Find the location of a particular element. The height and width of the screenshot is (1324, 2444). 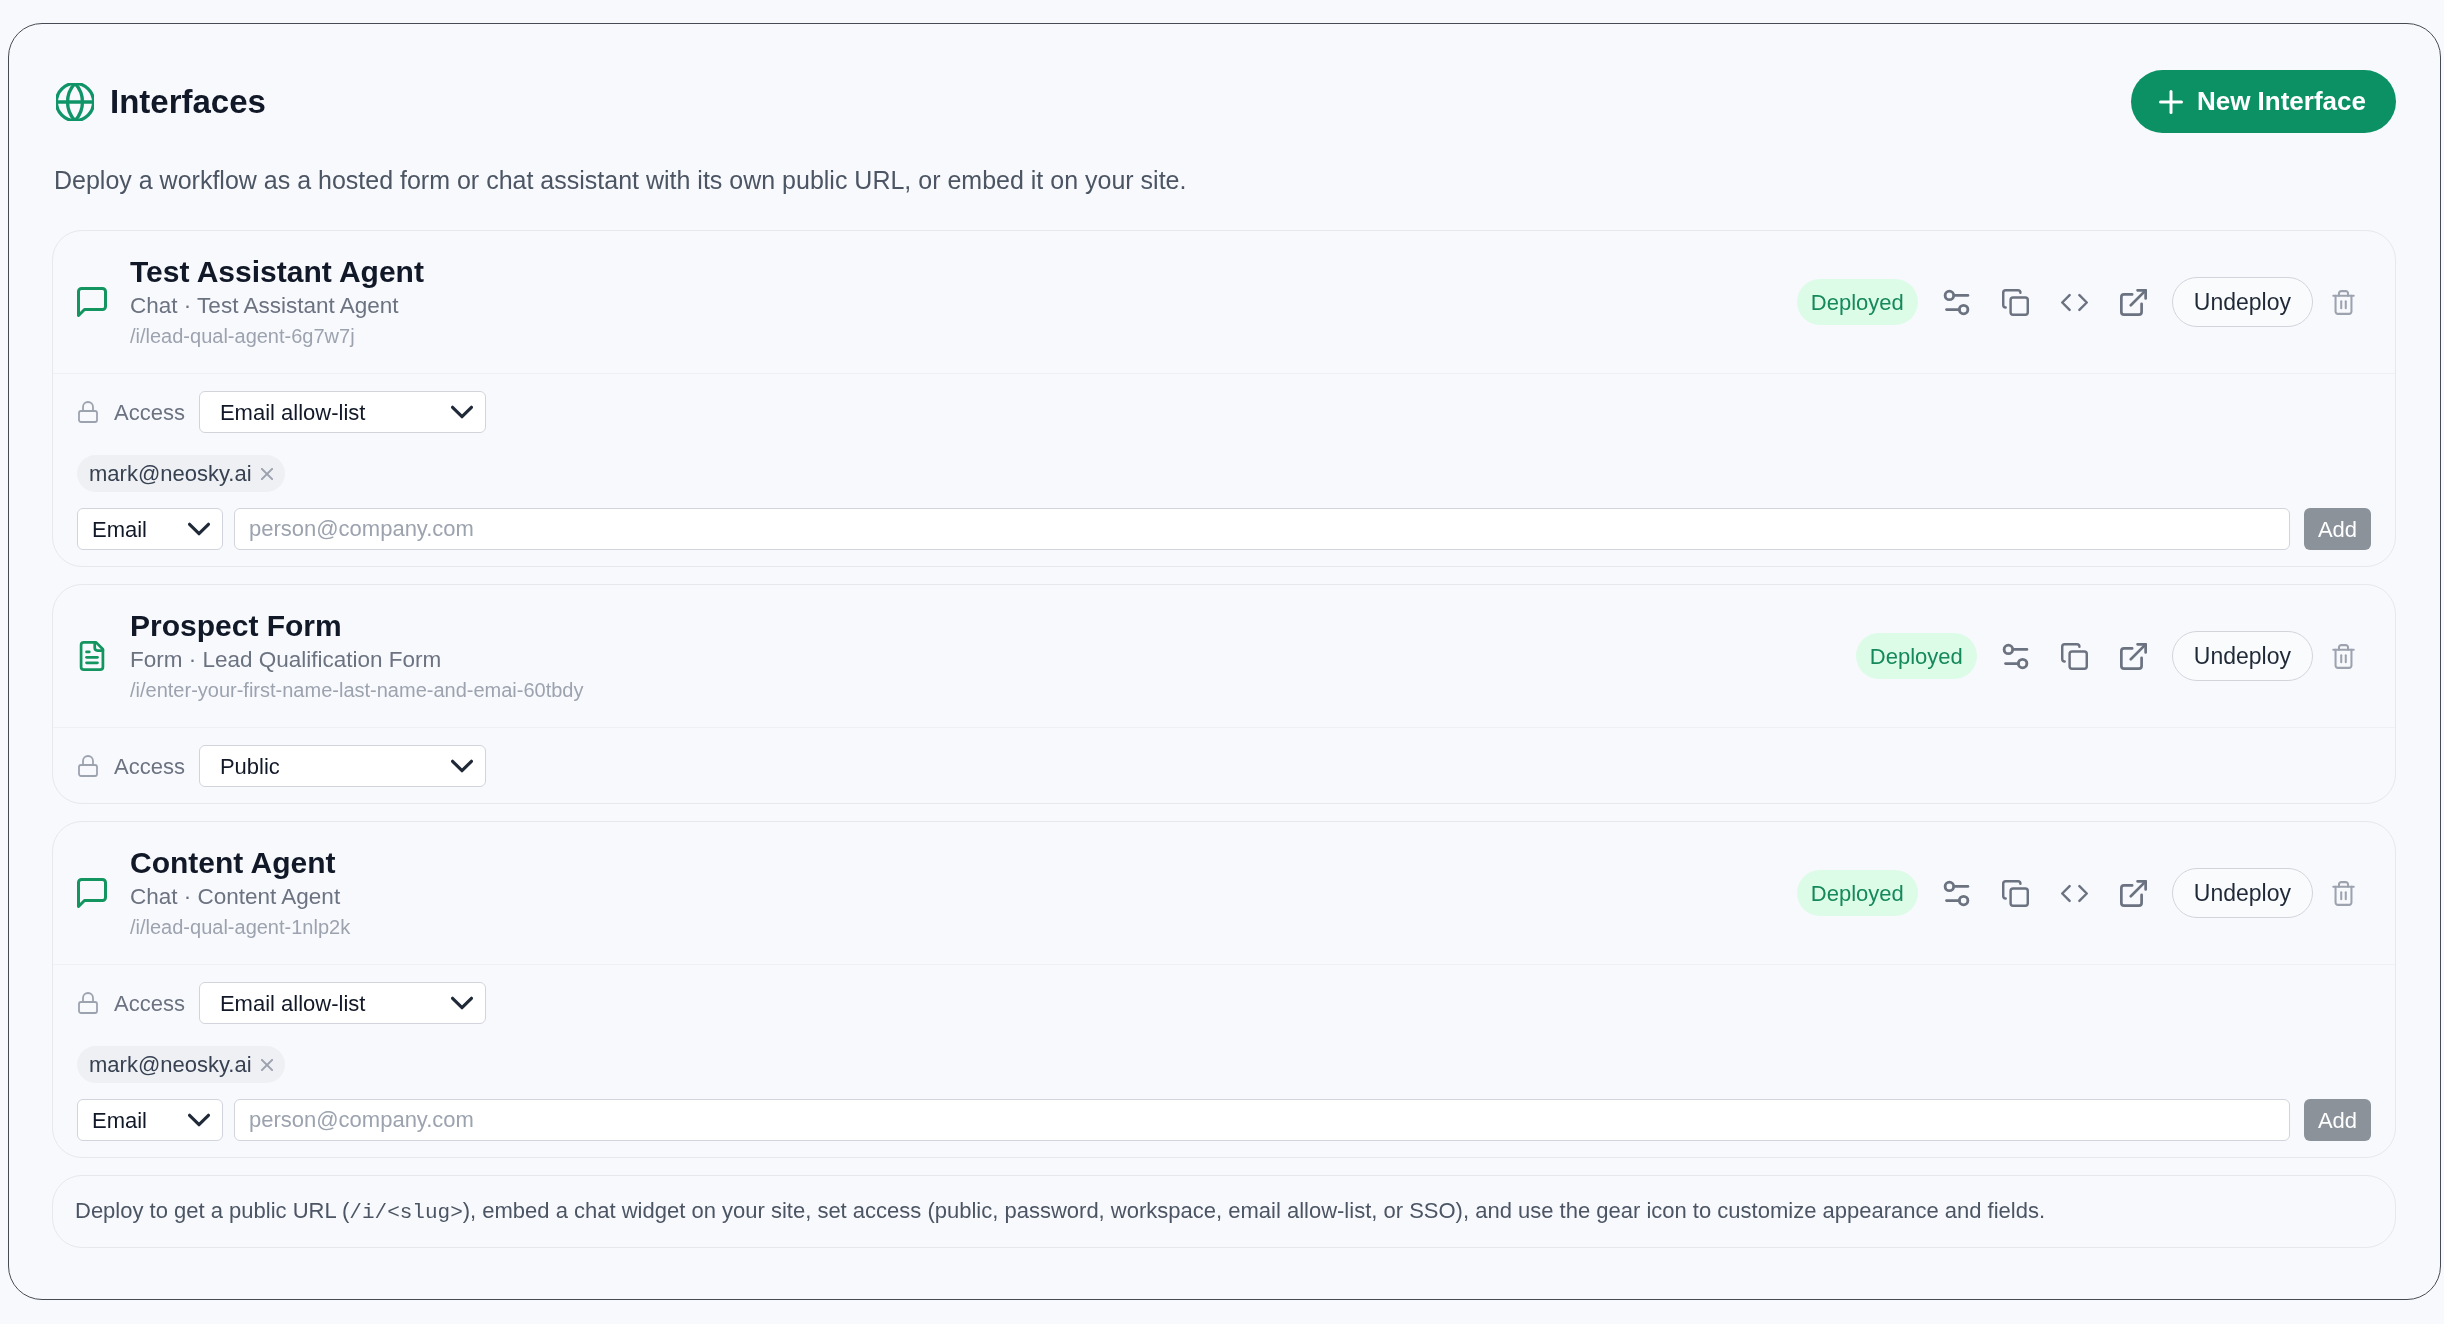

interface-name: Content Agent is located at coordinates (233, 863).